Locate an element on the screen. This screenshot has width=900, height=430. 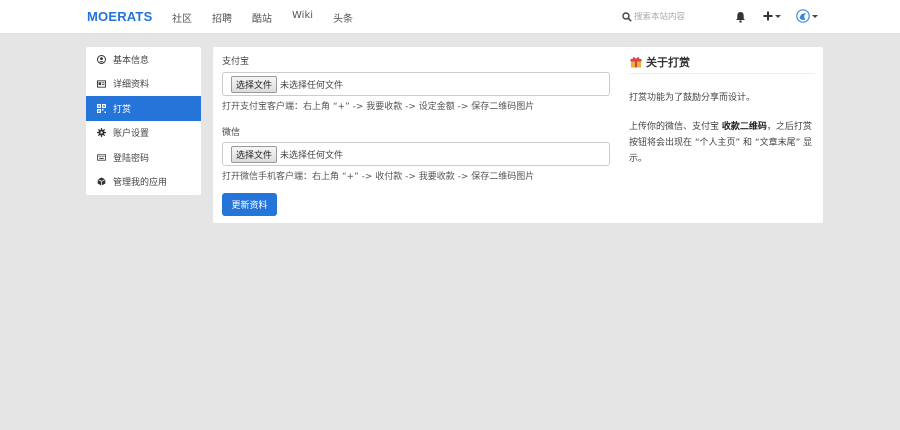
sidebar-item-label: 详细资料 is located at coordinates (131, 85).